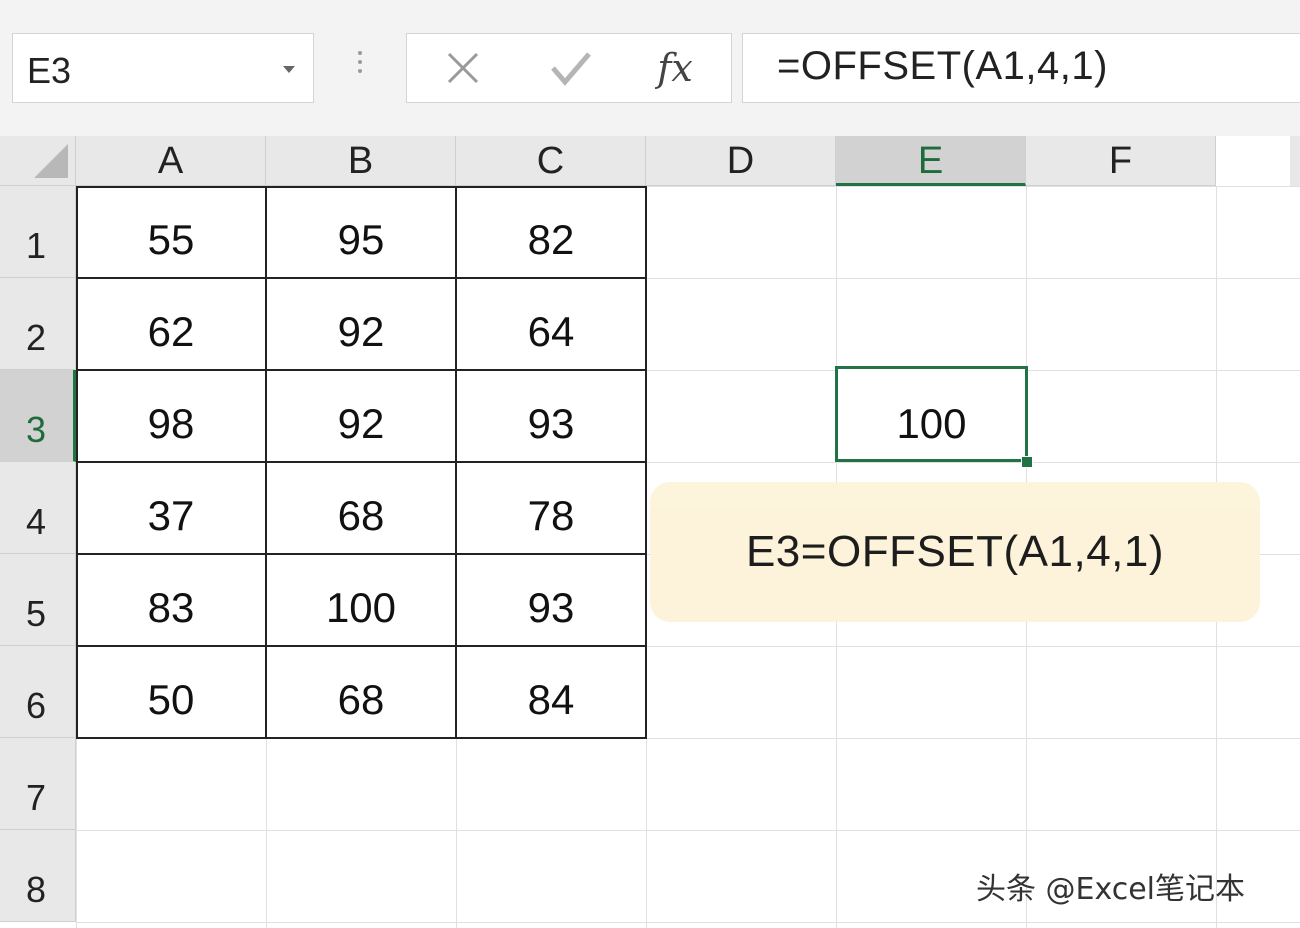 The image size is (1300, 928). I want to click on row-header-1: 1, so click(38, 232).